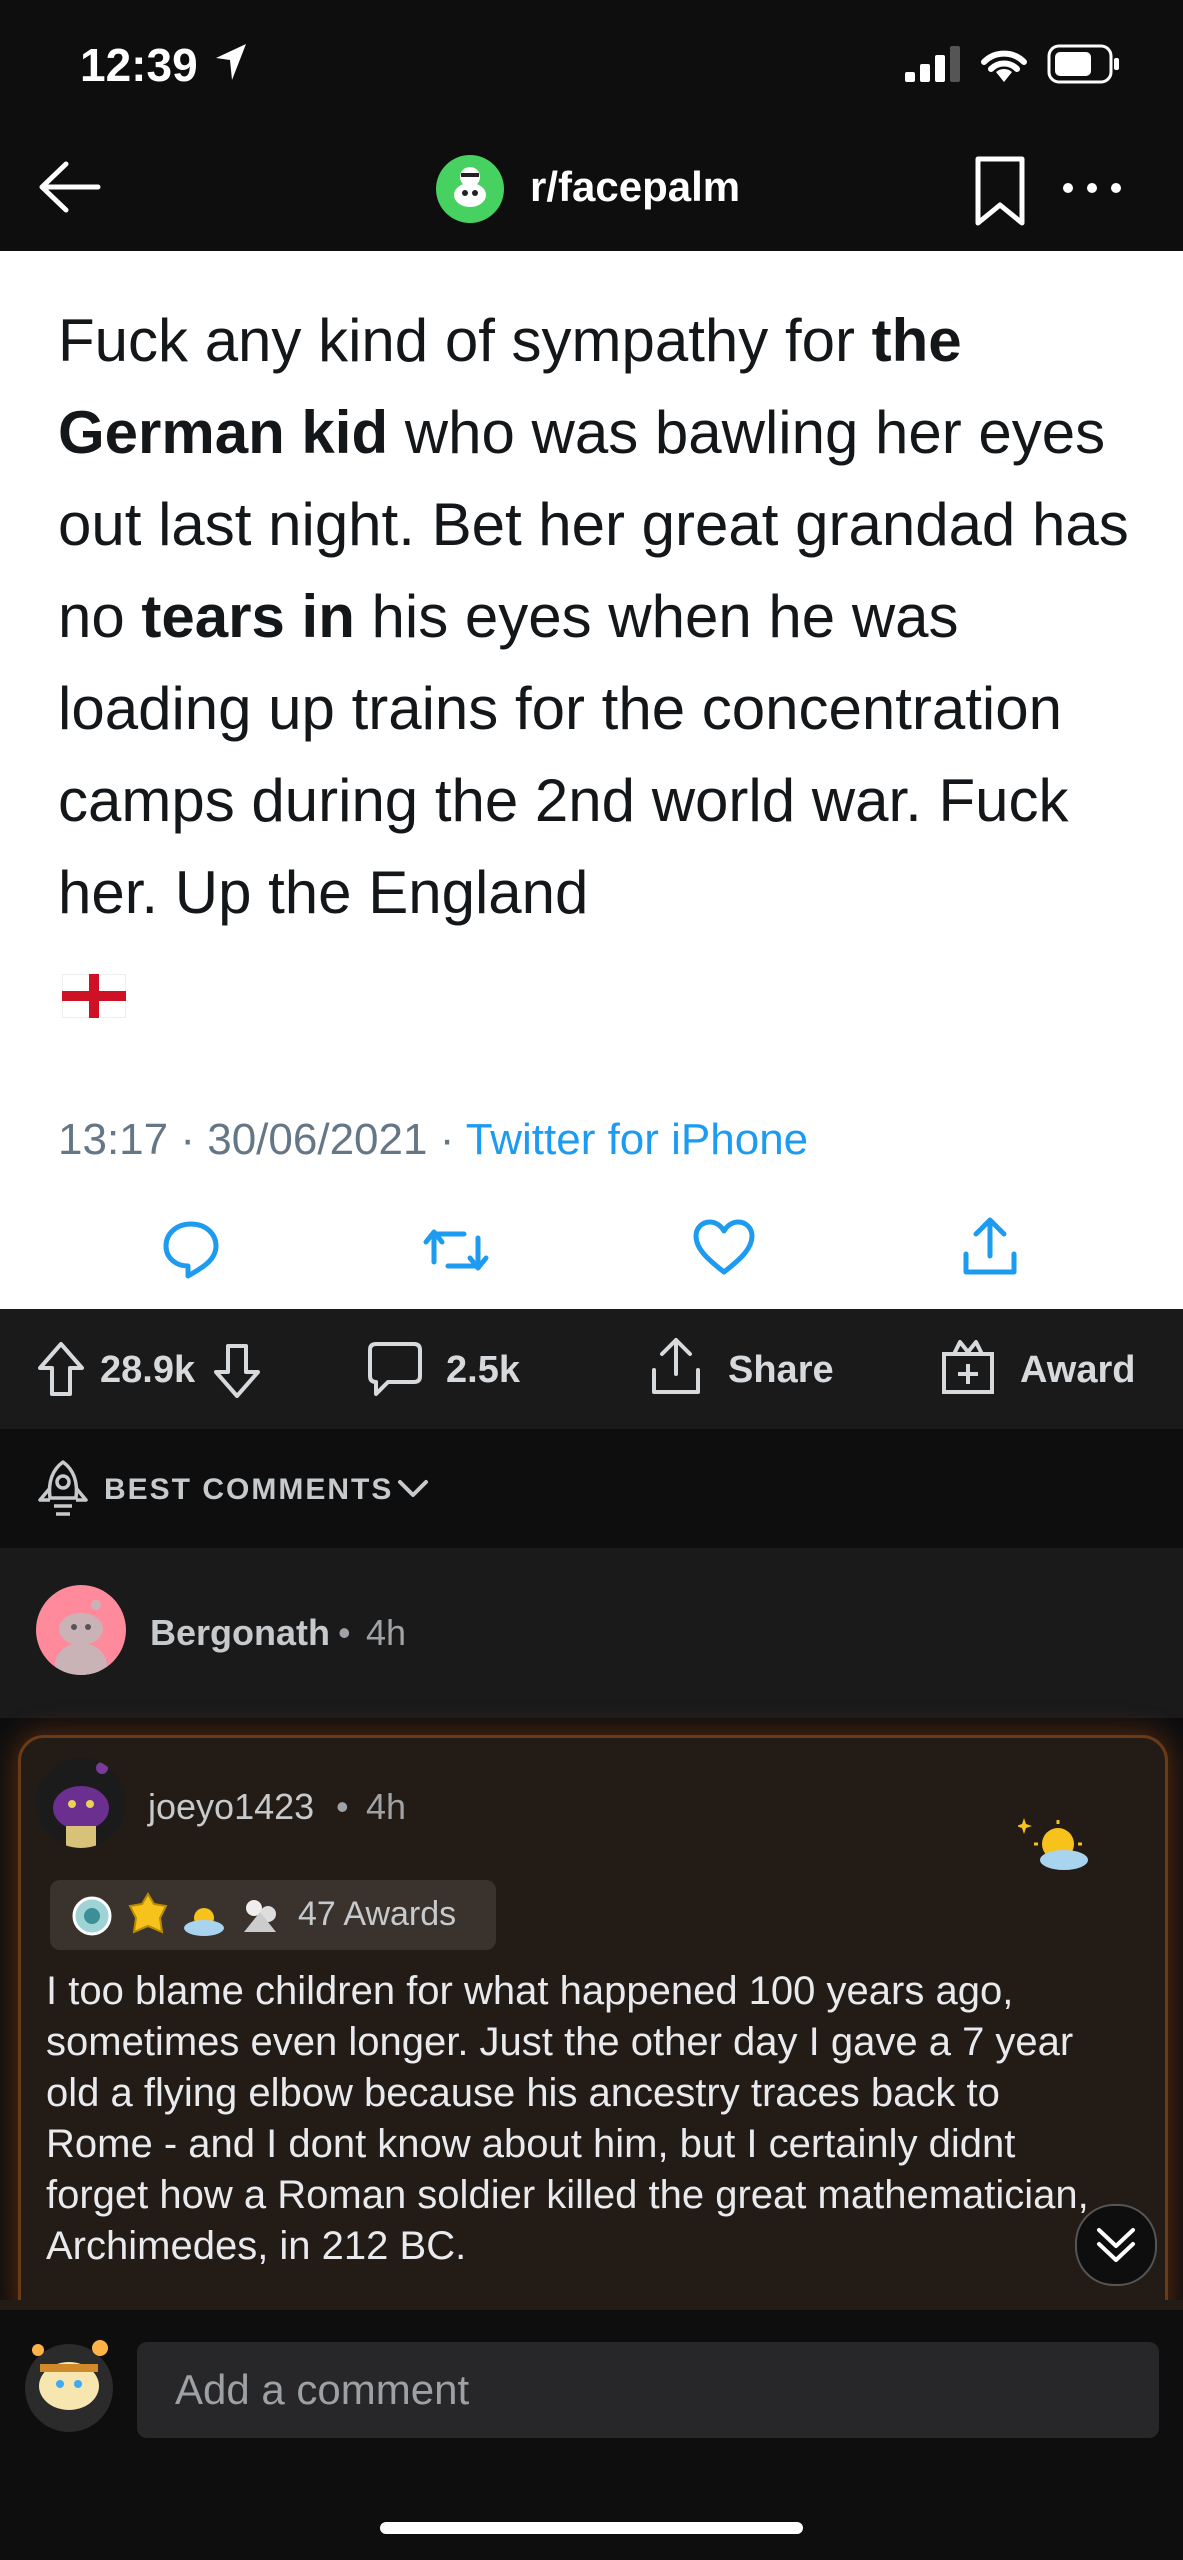  What do you see at coordinates (139, 65) in the screenshot?
I see `status-time: 12:39` at bounding box center [139, 65].